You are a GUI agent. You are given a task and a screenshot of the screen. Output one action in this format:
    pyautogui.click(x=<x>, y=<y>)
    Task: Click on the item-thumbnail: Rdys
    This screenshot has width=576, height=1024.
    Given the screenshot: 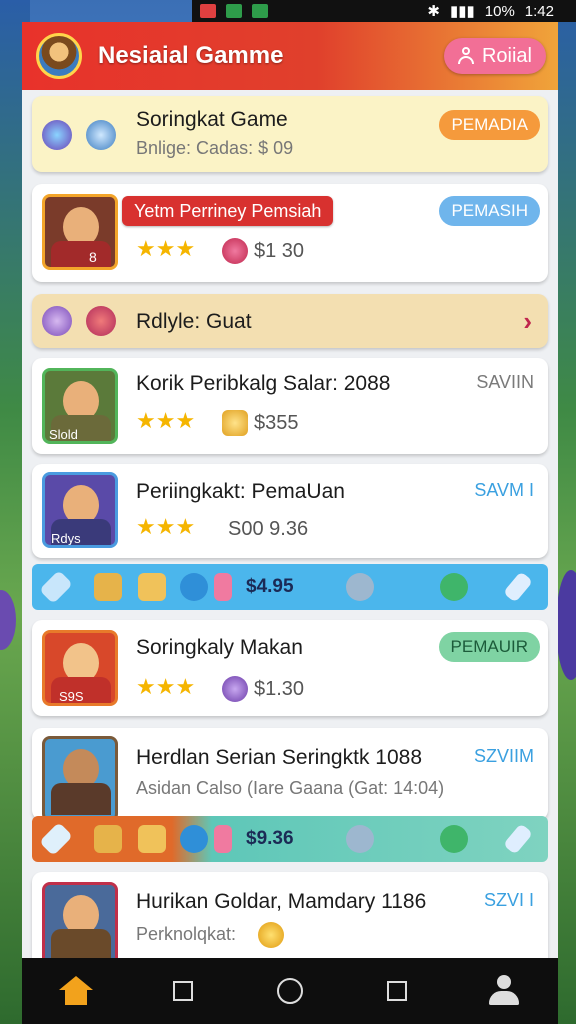 What is the action you would take?
    pyautogui.click(x=80, y=510)
    